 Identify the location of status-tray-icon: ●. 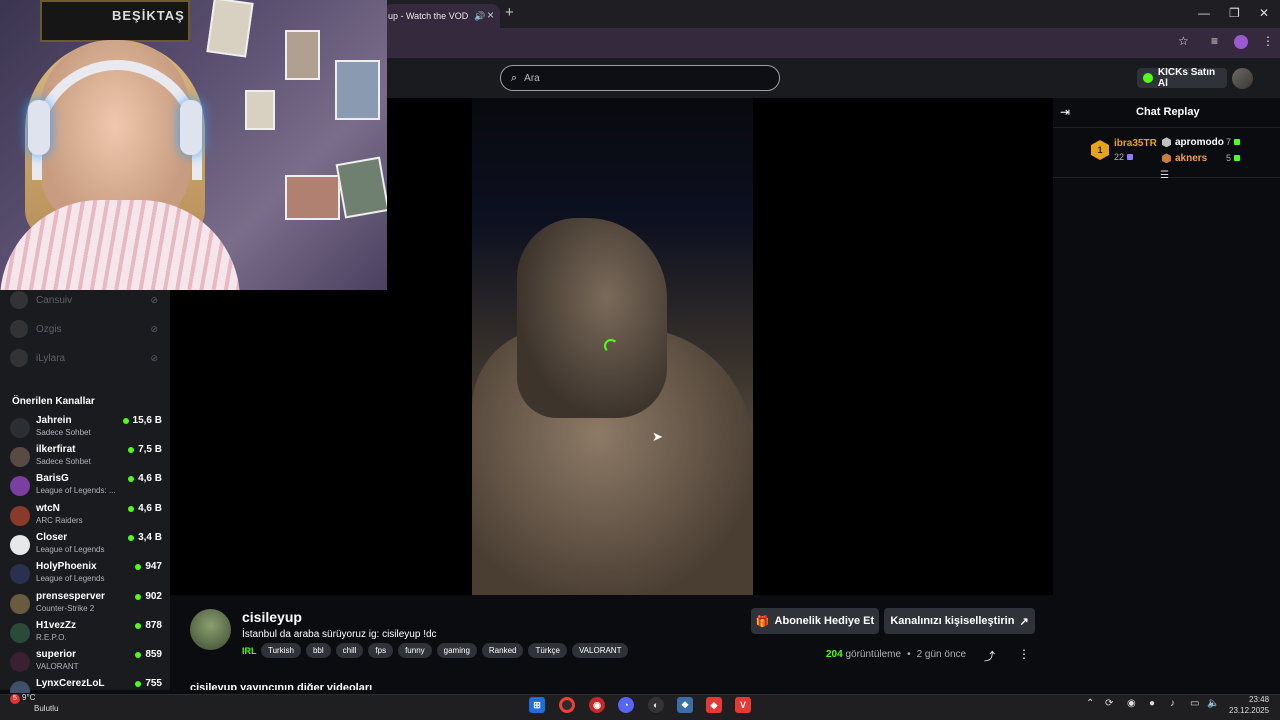
(1152, 703).